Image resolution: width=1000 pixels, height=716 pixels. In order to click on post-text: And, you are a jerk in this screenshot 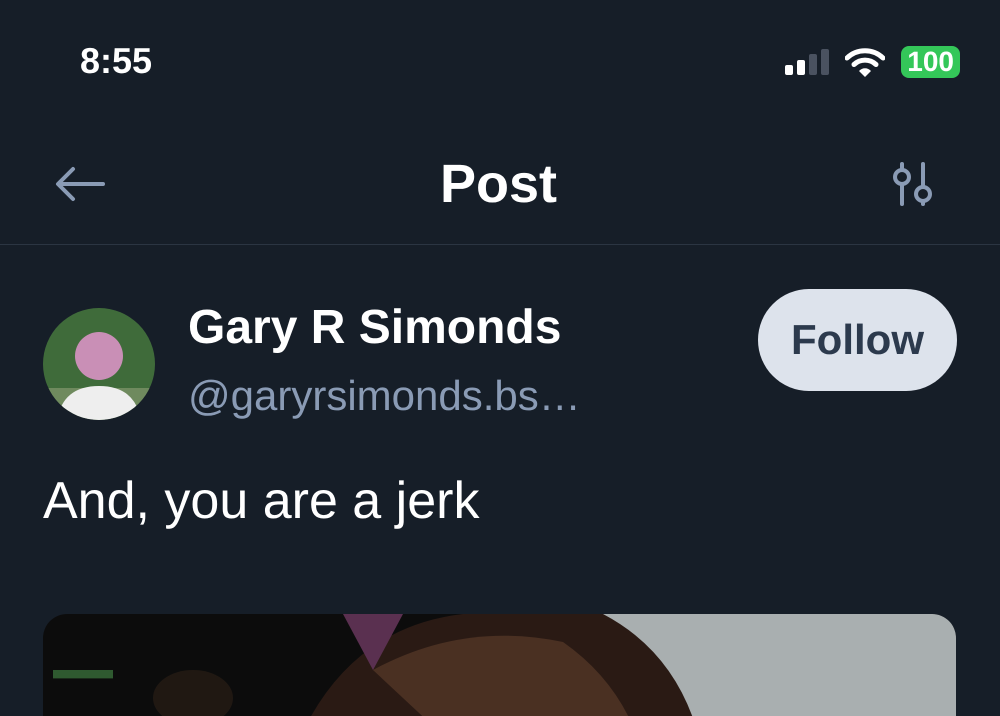, I will do `click(261, 501)`.